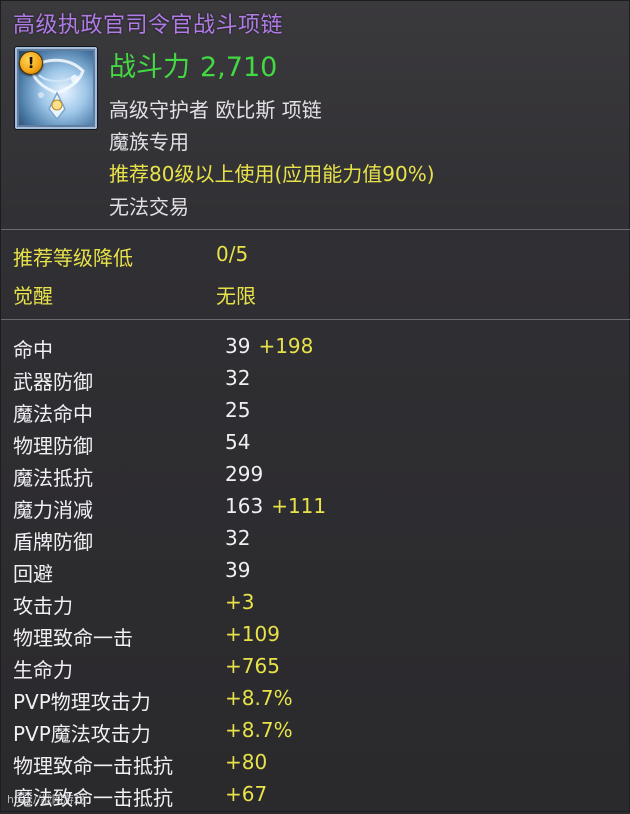  Describe the element at coordinates (313, 734) in the screenshot. I see `stat-row: PVP魔法攻击力 +8.7%` at that location.